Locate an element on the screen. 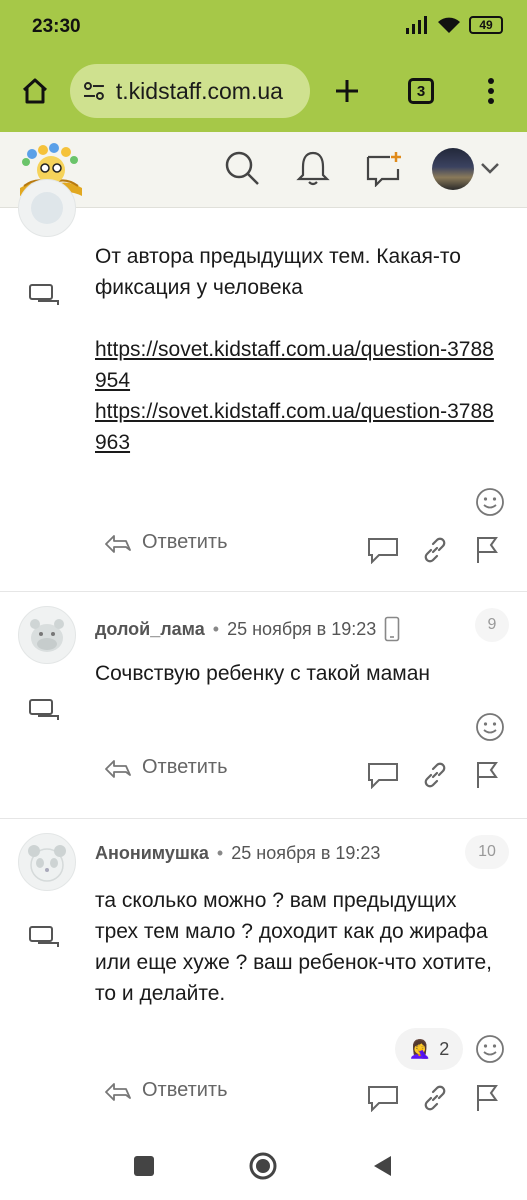 The image size is (527, 1200). comment-meta: долой_лама • 25 ноября в 19:23 is located at coordinates (247, 629).